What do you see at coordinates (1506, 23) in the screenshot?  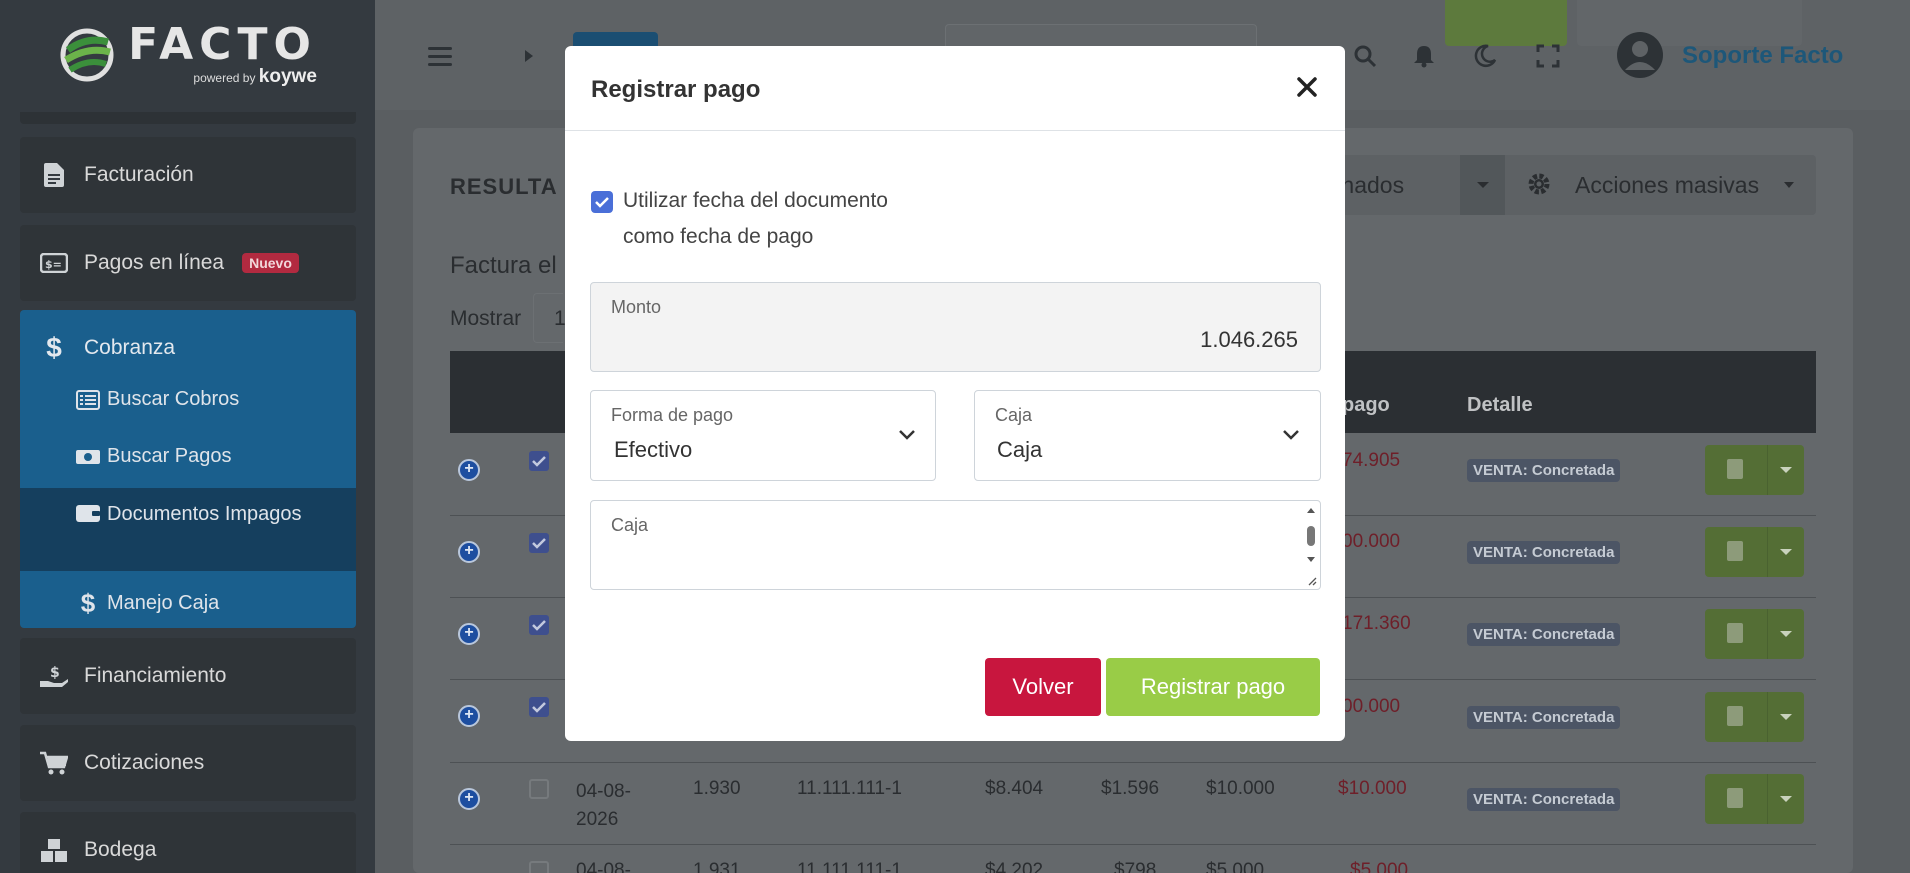 I see `top-green-button` at bounding box center [1506, 23].